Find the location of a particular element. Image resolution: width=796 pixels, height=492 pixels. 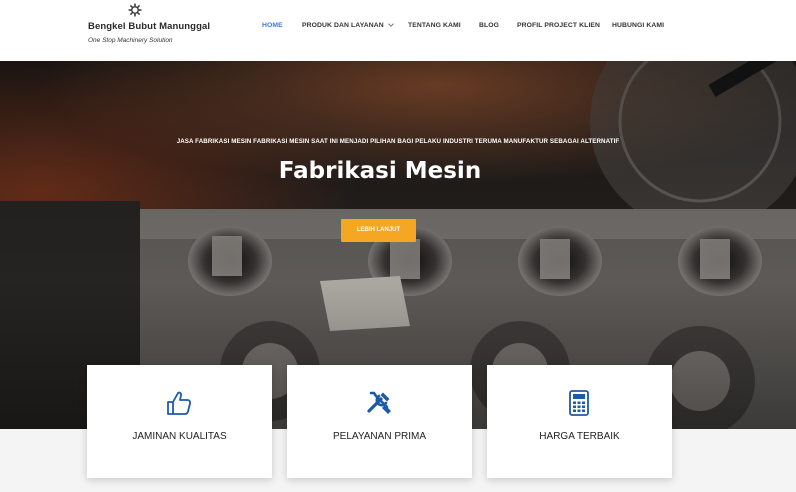

nav-item-label: HOME is located at coordinates (272, 25).